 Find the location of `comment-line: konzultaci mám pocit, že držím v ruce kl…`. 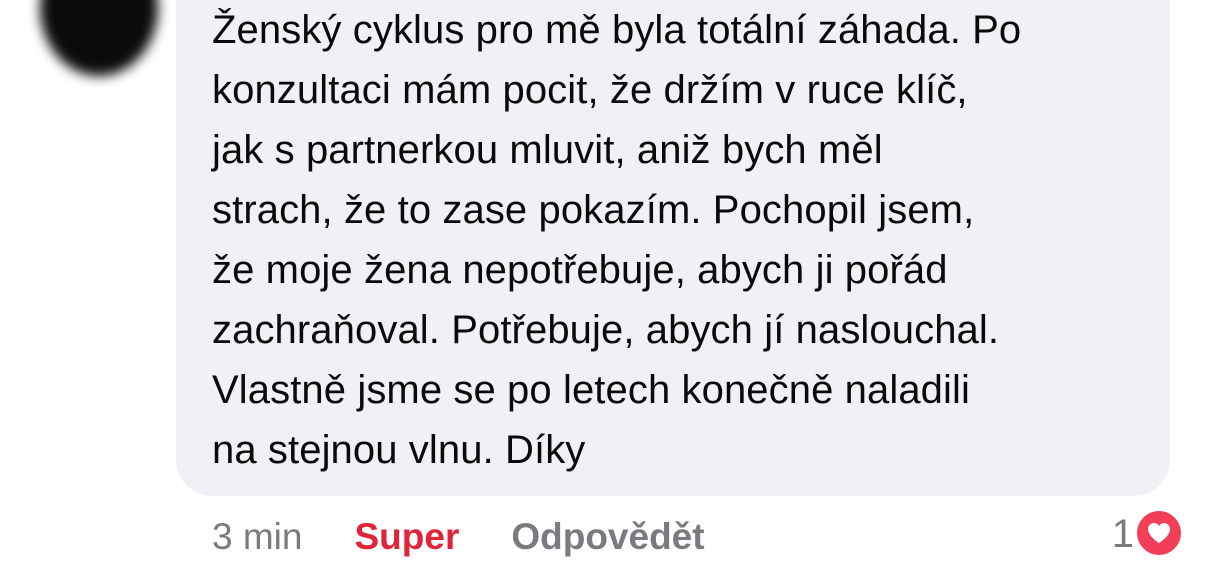

comment-line: konzultaci mám pocit, že držím v ruce kl… is located at coordinates (590, 90).